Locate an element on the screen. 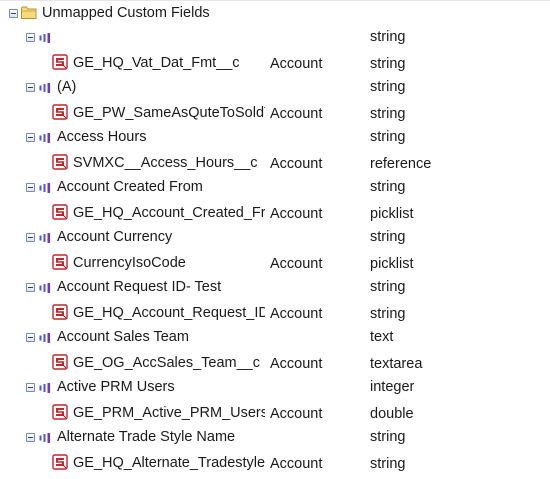  mapped-field-name: GE_PW_SameAsQuteToSoldTo is located at coordinates (169, 113).